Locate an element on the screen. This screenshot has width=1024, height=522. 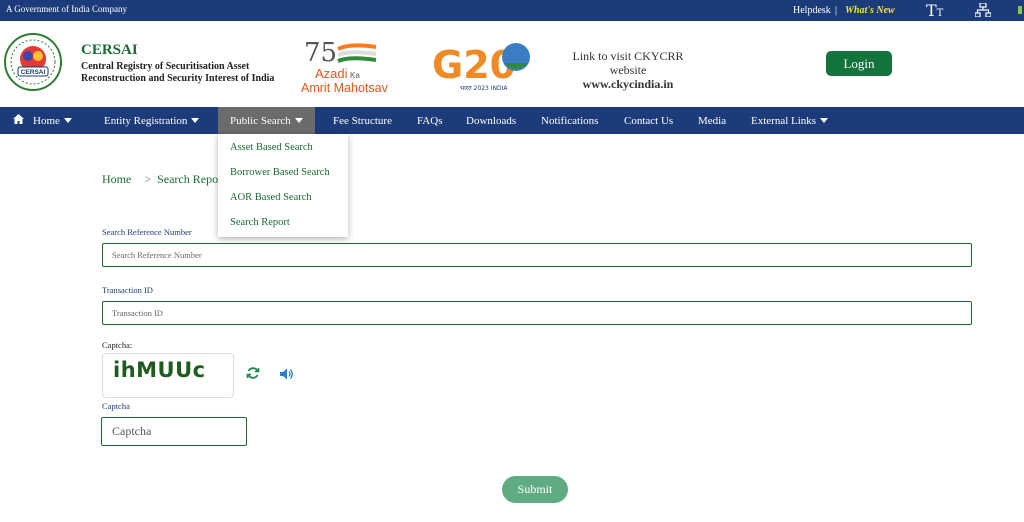
nav-external-links: External Links is located at coordinates (790, 120).